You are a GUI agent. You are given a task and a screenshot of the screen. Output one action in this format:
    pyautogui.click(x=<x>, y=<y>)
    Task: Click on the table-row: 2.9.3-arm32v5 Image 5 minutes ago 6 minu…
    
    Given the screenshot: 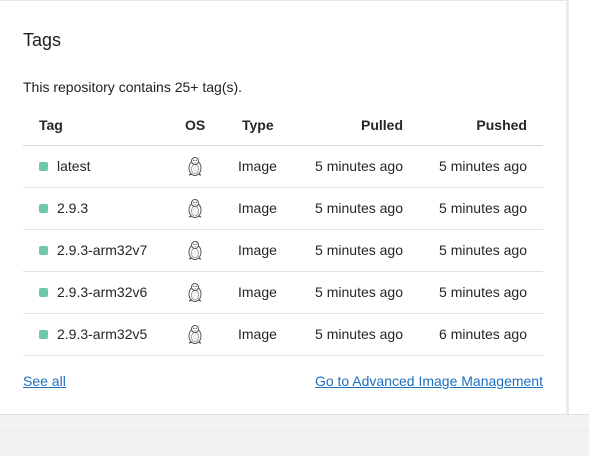 What is the action you would take?
    pyautogui.click(x=283, y=335)
    